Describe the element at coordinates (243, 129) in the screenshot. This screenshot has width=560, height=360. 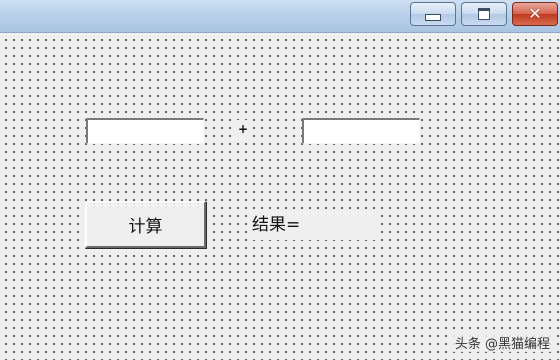
I see `plus-label: +` at that location.